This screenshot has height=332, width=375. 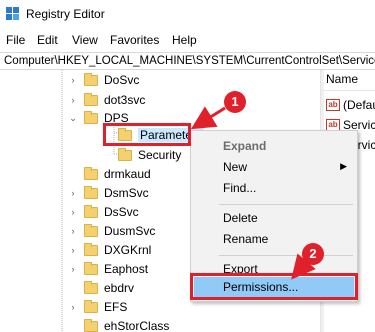 What do you see at coordinates (343, 166) in the screenshot?
I see `submenu-arrow-icon: ▶` at bounding box center [343, 166].